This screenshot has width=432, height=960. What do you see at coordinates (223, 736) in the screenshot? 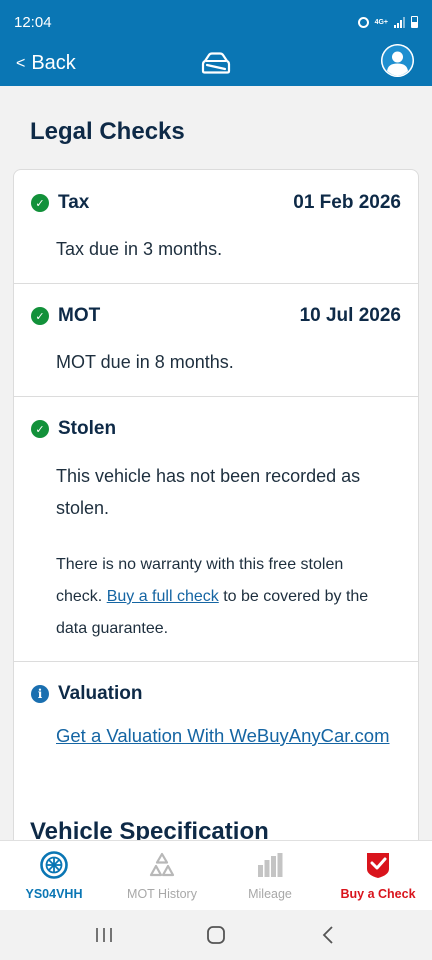
I see `valuation-link: Get a Valuation With WeBuyAnyCar.com` at bounding box center [223, 736].